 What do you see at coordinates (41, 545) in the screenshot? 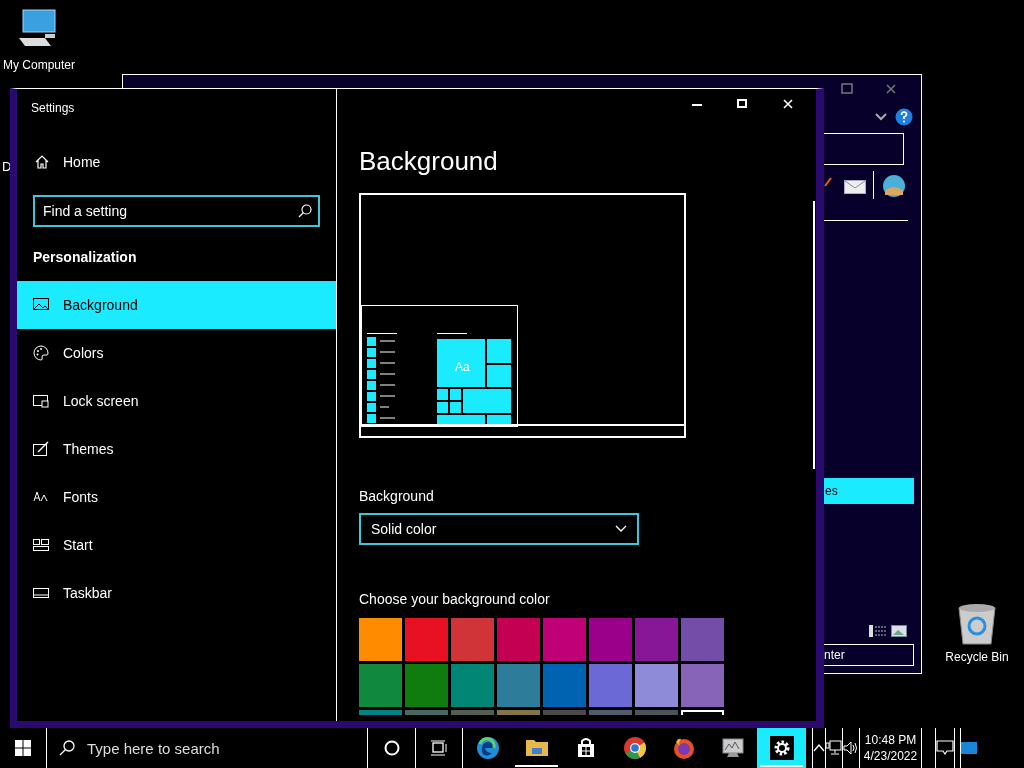
I see `start-tiles-icon` at bounding box center [41, 545].